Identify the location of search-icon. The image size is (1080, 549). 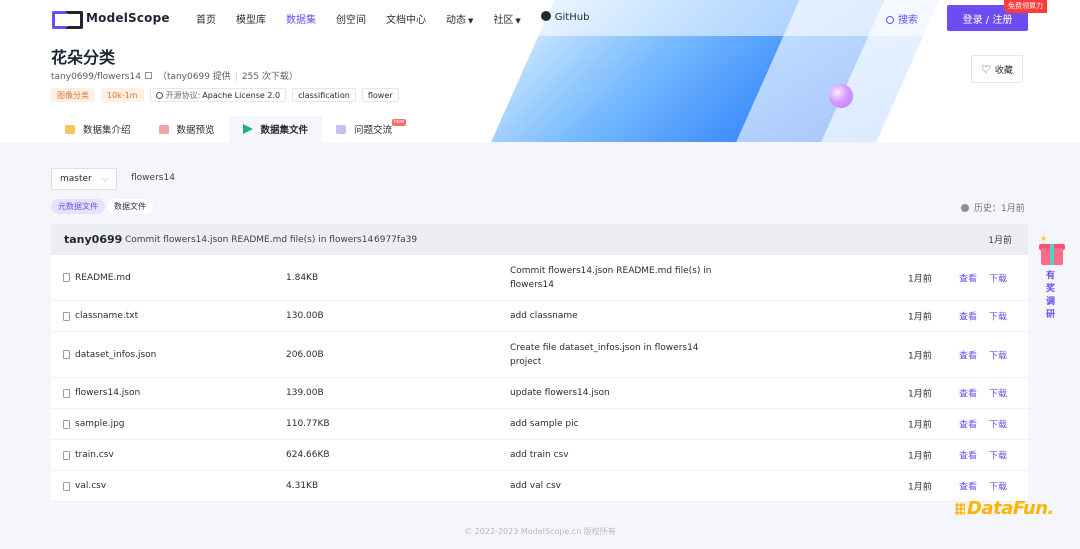
(890, 20).